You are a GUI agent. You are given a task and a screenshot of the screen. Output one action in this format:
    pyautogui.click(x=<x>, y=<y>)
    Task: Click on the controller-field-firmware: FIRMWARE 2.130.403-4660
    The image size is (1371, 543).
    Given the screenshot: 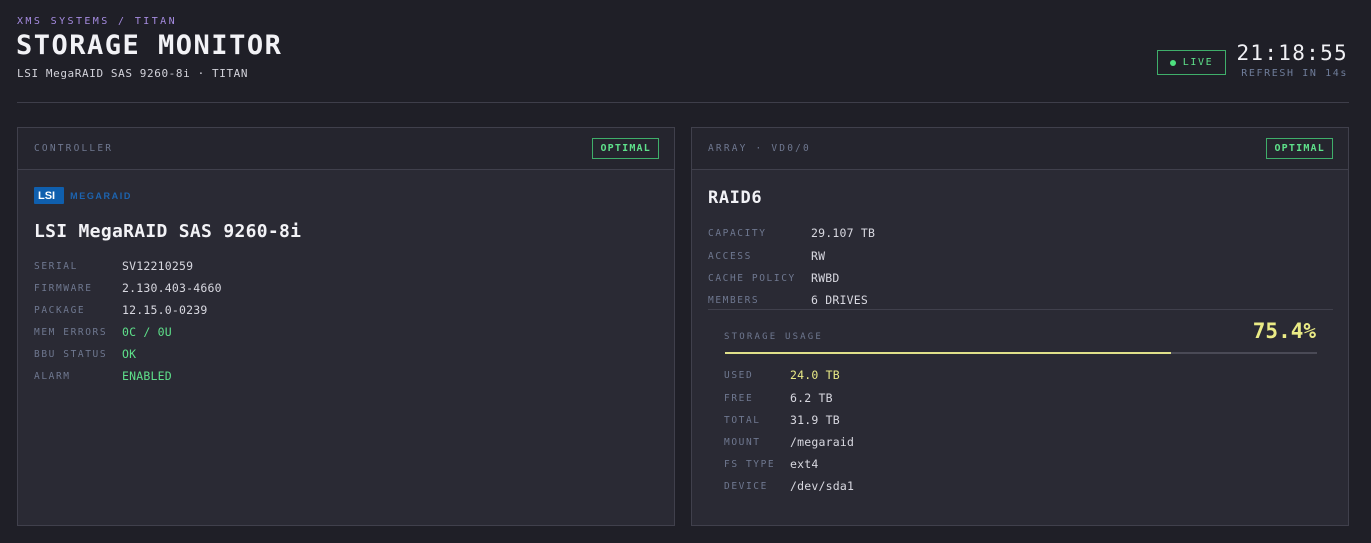 What is the action you would take?
    pyautogui.click(x=334, y=288)
    